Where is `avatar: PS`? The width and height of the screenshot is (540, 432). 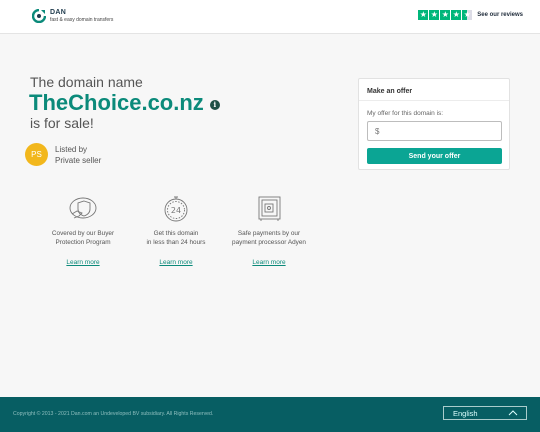
avatar: PS is located at coordinates (36, 154).